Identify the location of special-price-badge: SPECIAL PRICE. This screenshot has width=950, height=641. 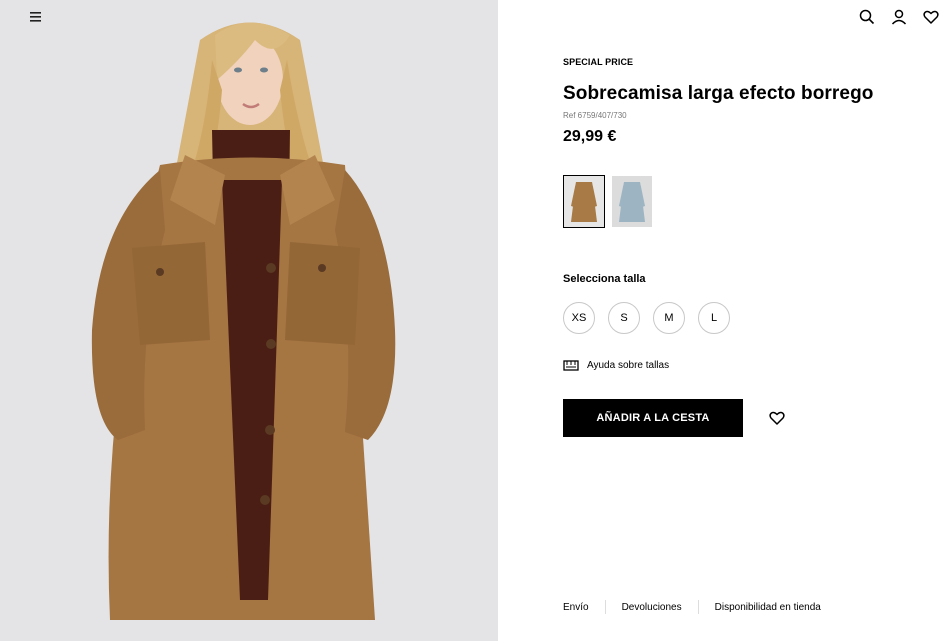
(598, 62).